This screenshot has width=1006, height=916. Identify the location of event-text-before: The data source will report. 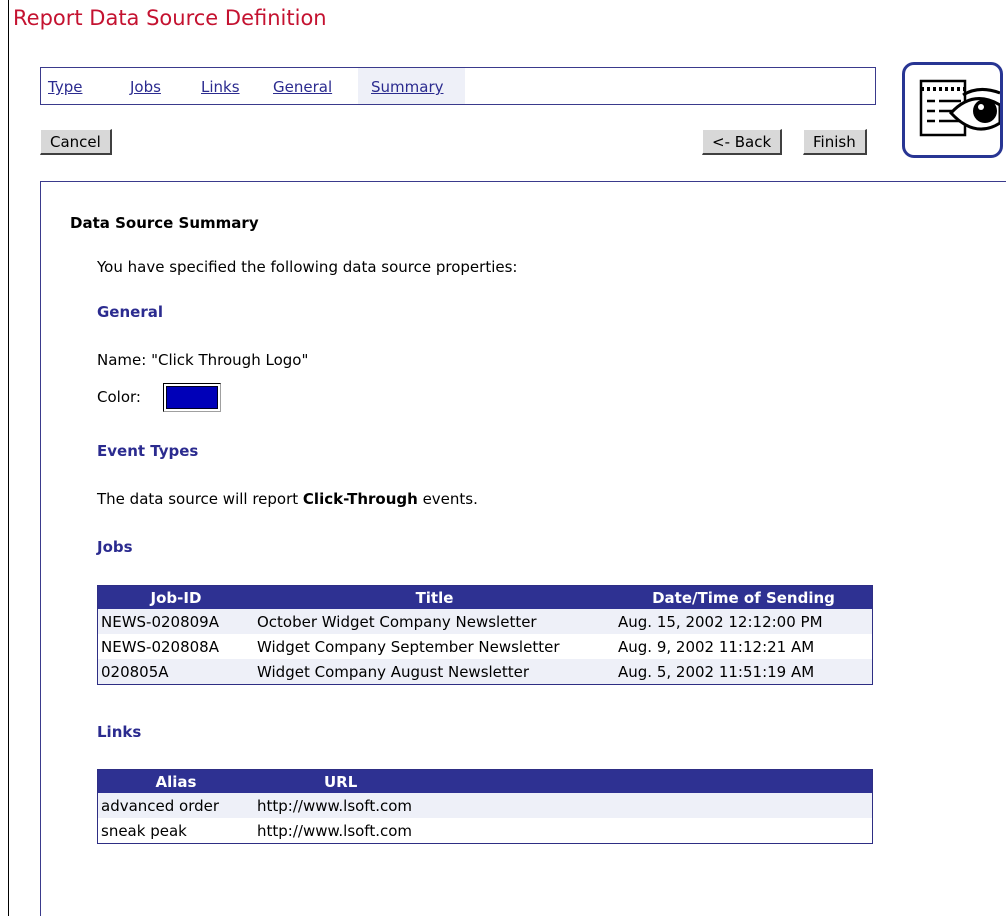
(200, 499).